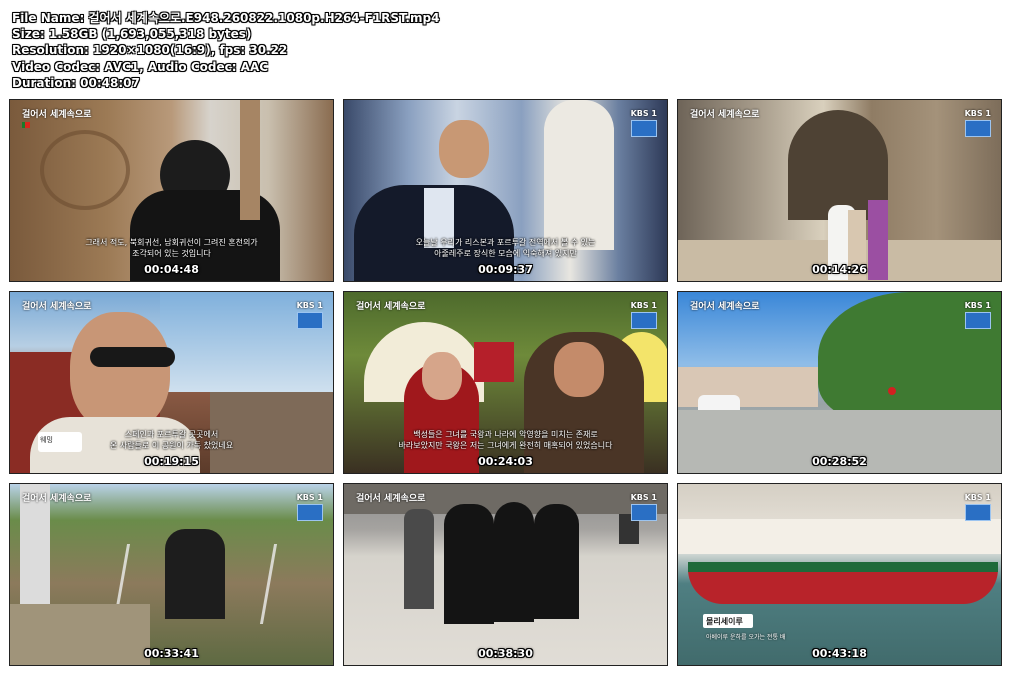 This screenshot has width=1012, height=676. What do you see at coordinates (505, 653) in the screenshot?
I see `timecode: 00:38:30` at bounding box center [505, 653].